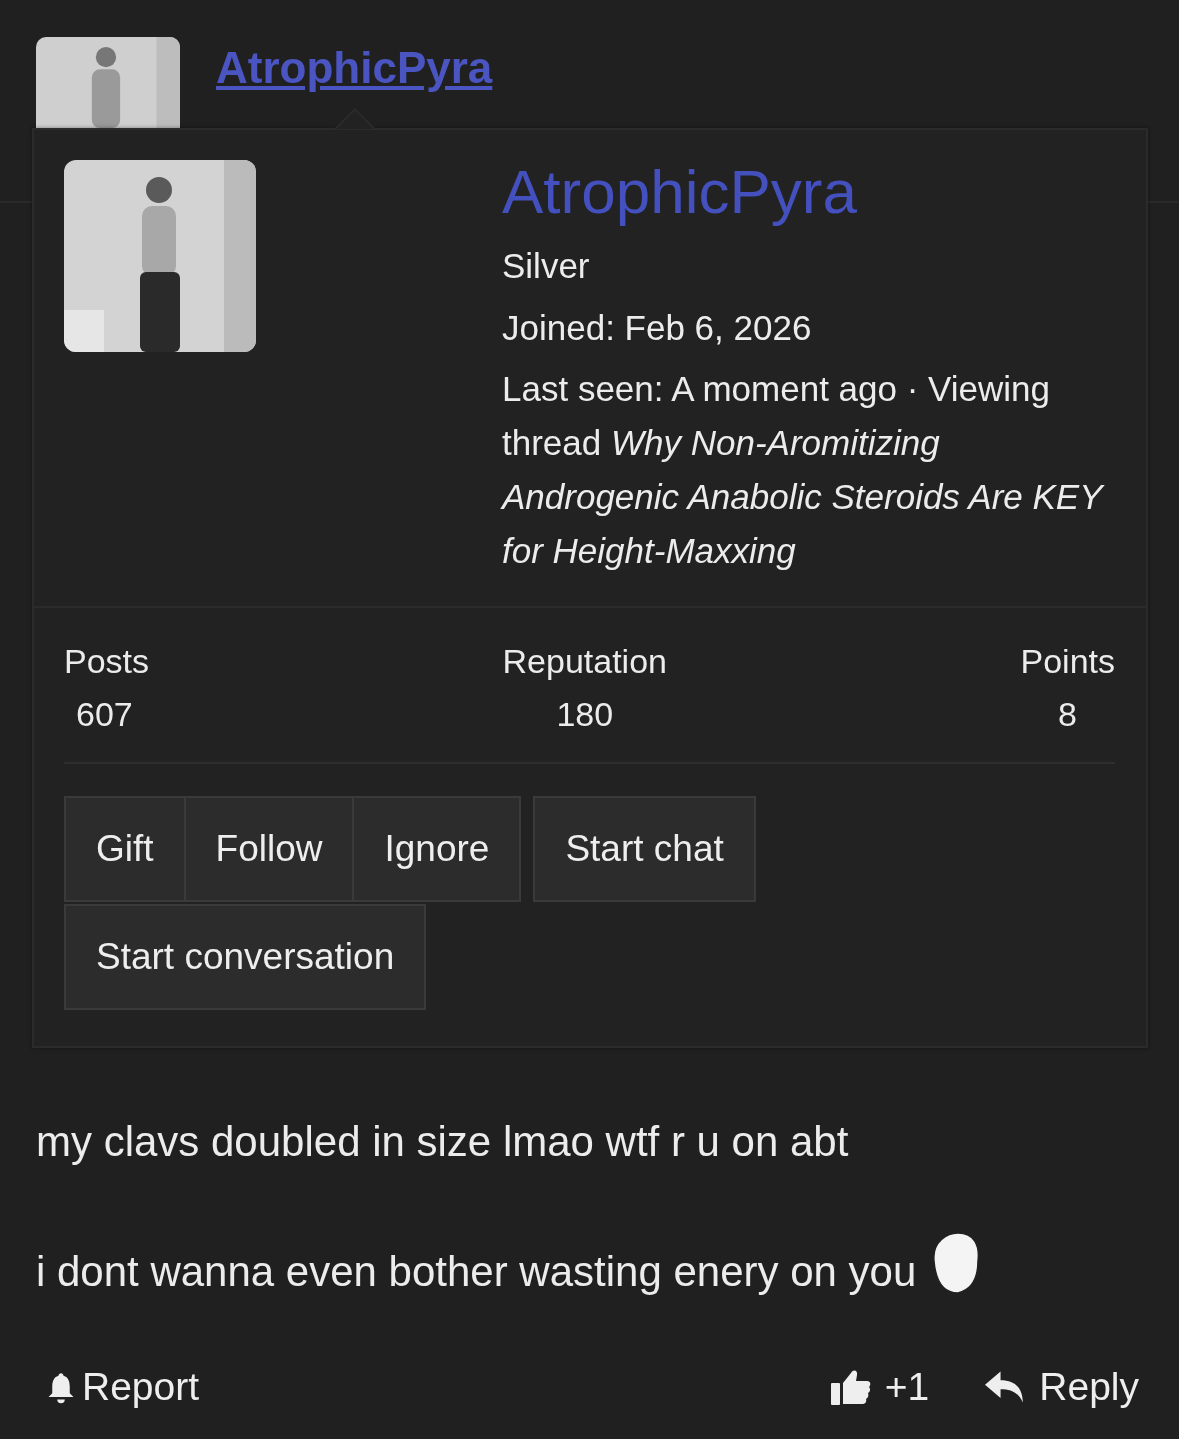 This screenshot has width=1179, height=1439. I want to click on reply-link: Reply, so click(1062, 1387).